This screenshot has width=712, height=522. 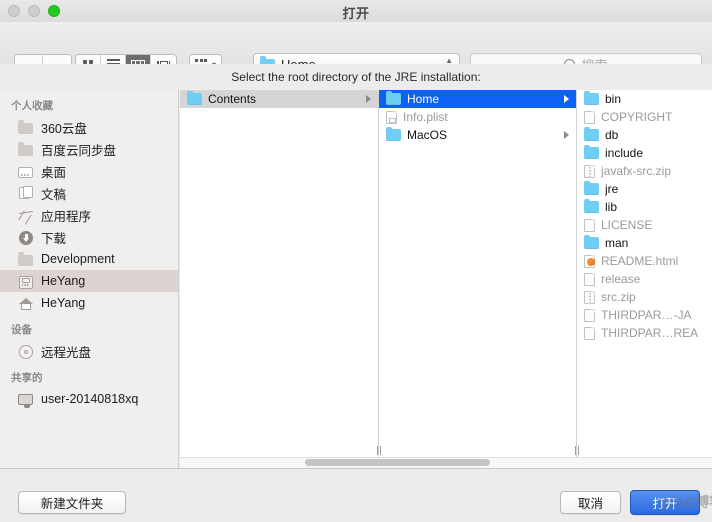 What do you see at coordinates (636, 171) in the screenshot?
I see `file-row-label: javafx-src.zip` at bounding box center [636, 171].